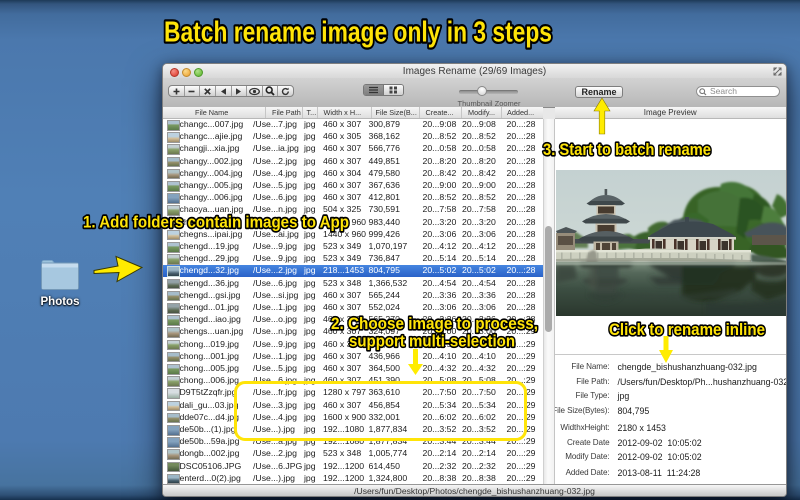  Describe the element at coordinates (432, 342) in the screenshot. I see `svg-text: support multi-selection` at that location.